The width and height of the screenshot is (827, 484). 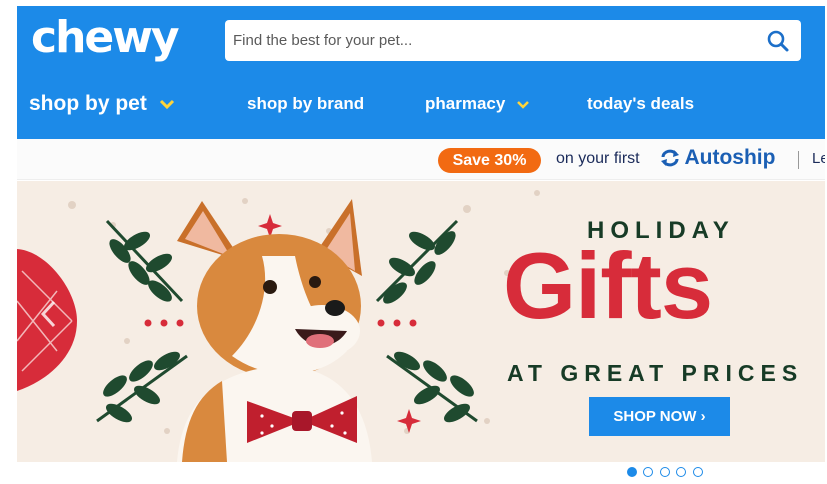 What do you see at coordinates (670, 158) in the screenshot?
I see `autoship-icon` at bounding box center [670, 158].